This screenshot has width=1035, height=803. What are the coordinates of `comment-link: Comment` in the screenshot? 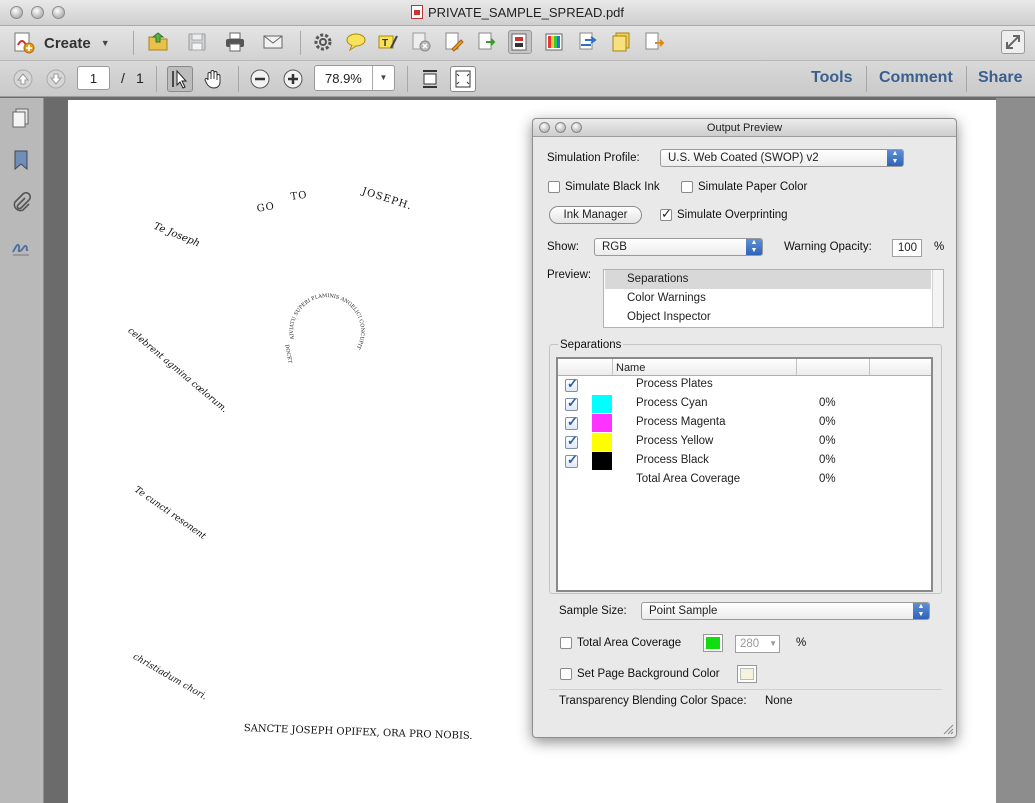 It's located at (916, 78).